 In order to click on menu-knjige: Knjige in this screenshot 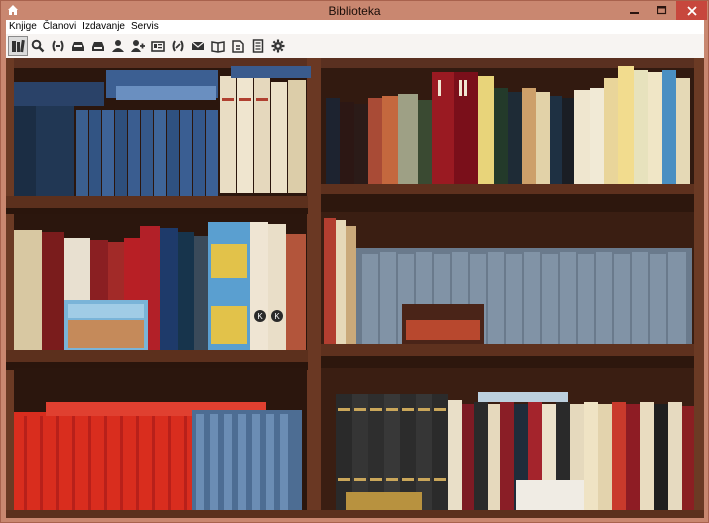, I will do `click(23, 27)`.